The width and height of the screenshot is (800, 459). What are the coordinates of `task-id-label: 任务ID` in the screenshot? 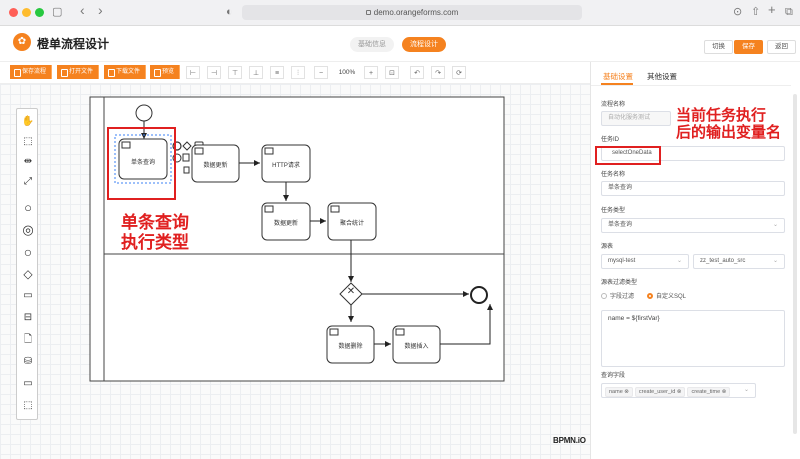 It's located at (610, 140).